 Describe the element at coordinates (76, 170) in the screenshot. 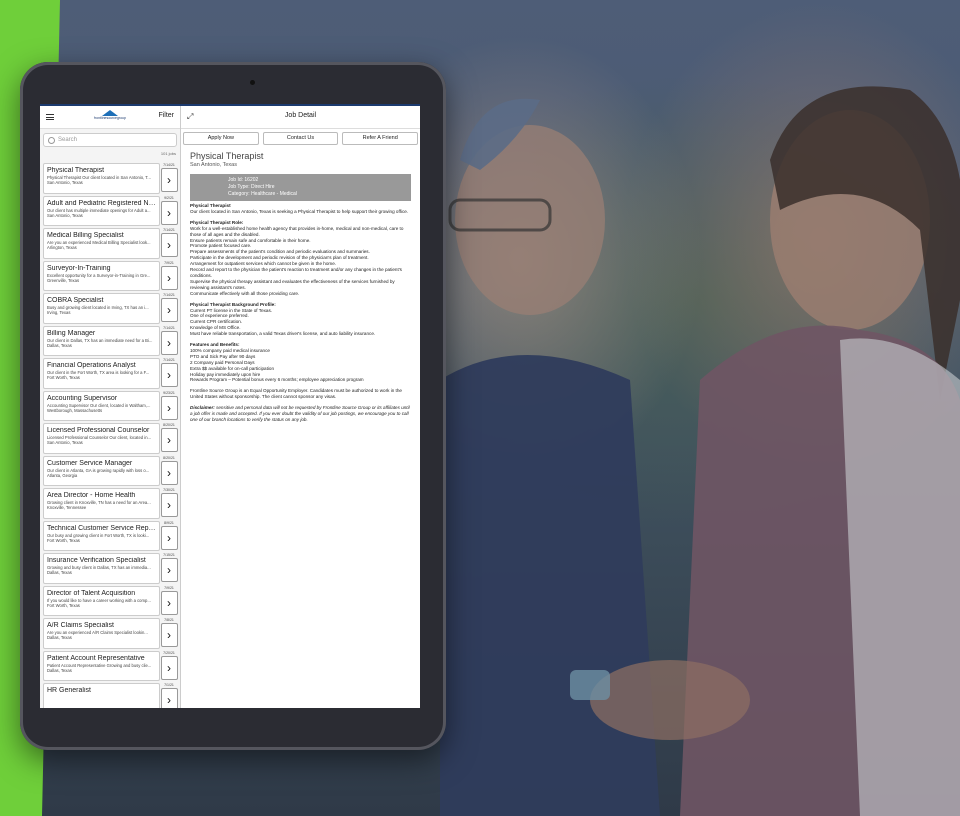

I see `job-title: Physical Therapist` at that location.